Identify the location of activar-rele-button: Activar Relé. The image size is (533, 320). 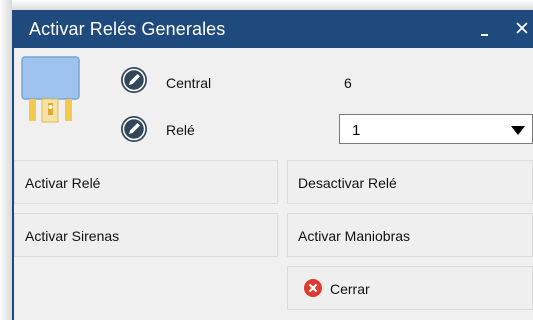
(146, 182).